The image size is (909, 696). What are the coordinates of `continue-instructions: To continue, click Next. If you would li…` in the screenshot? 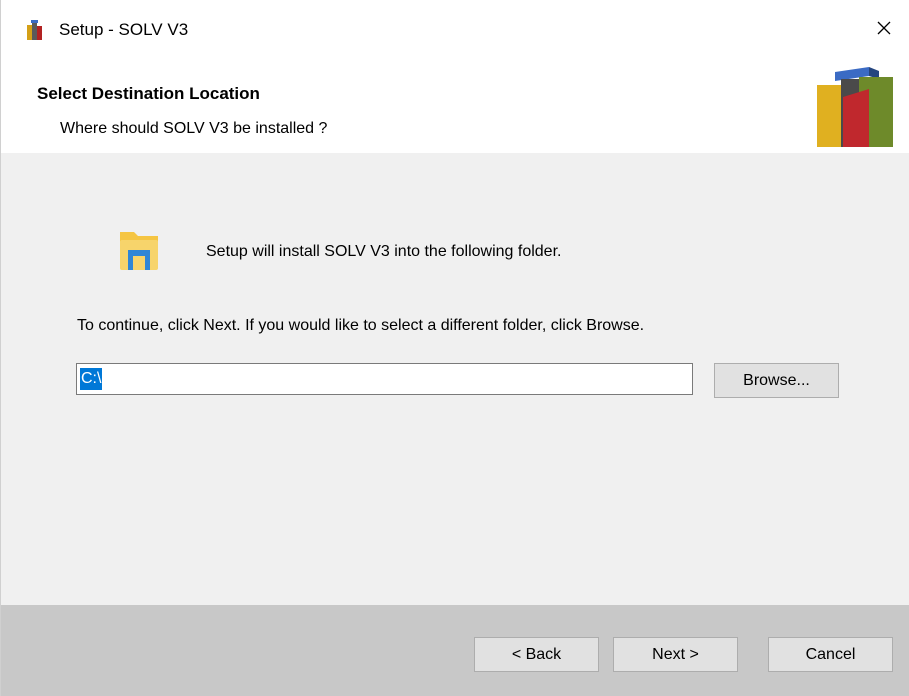 It's located at (361, 325).